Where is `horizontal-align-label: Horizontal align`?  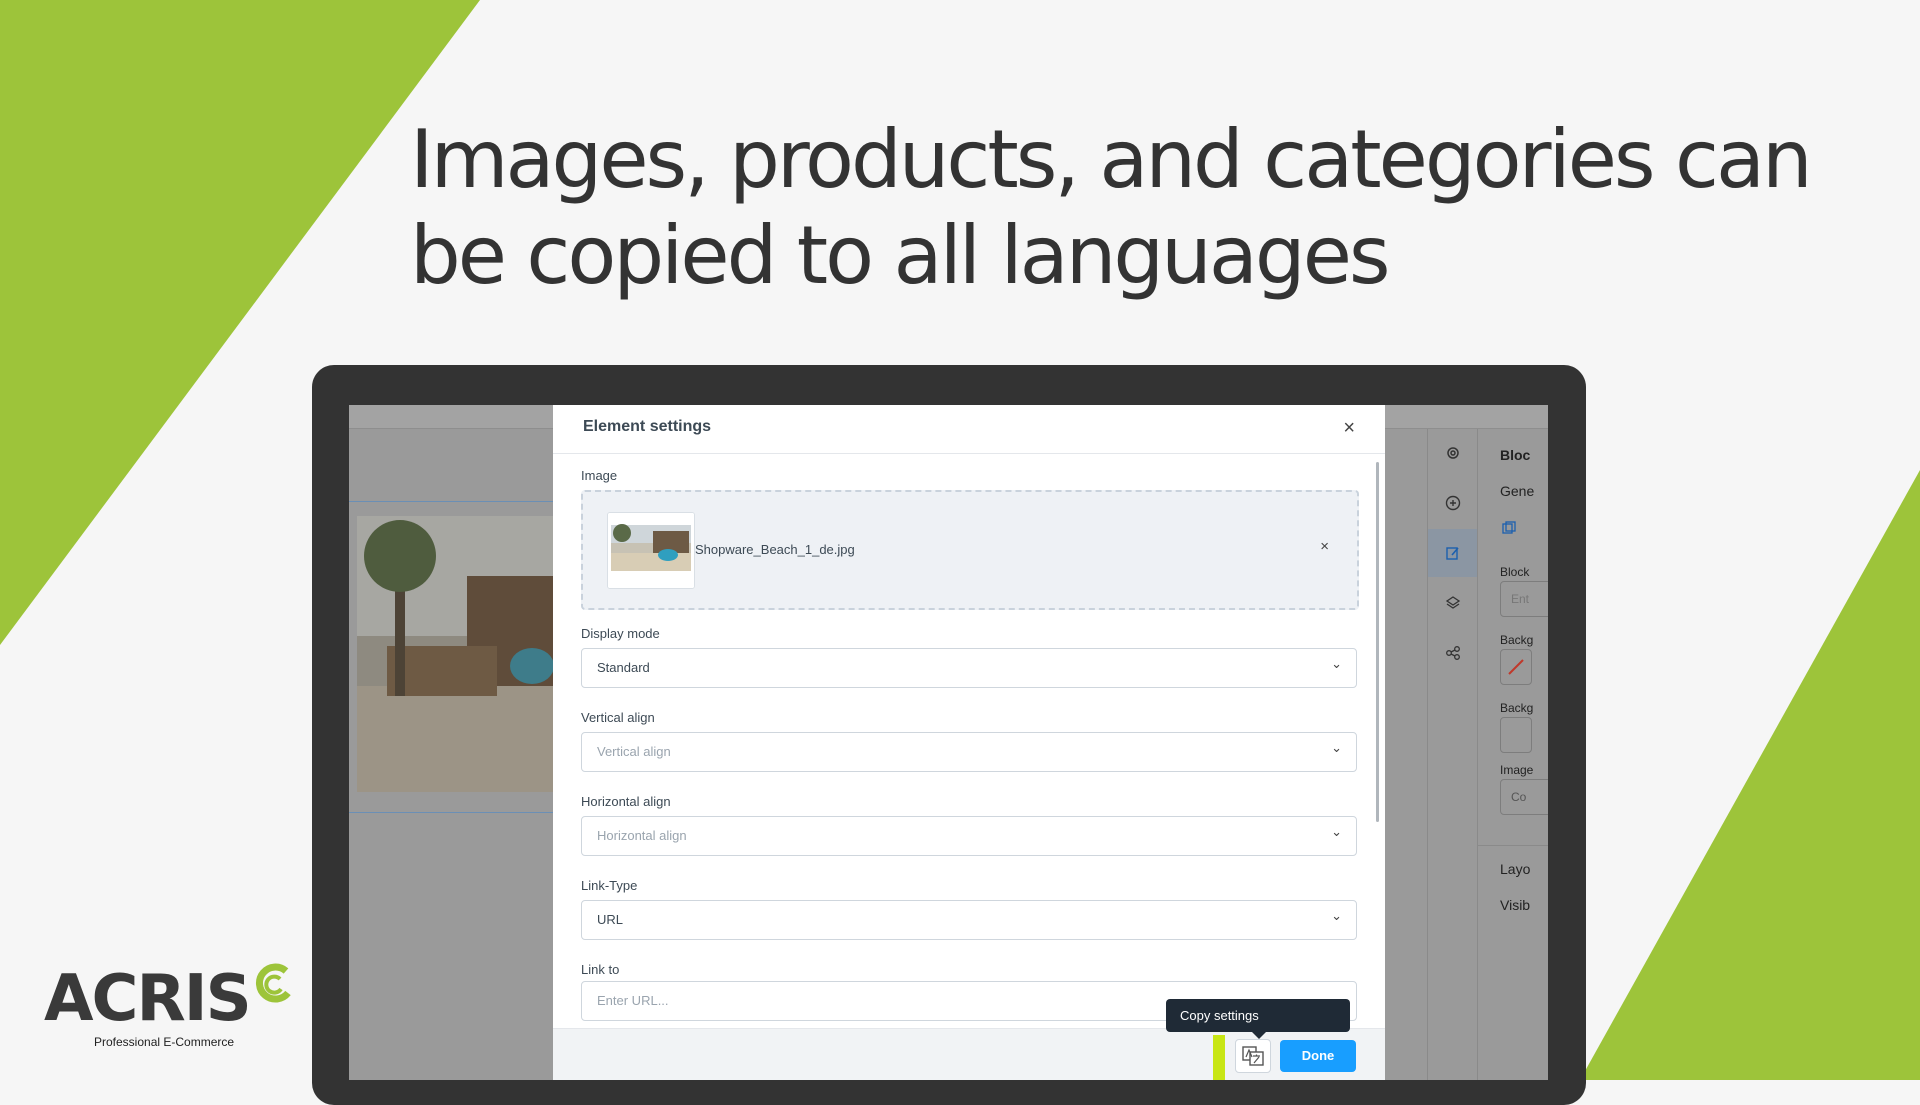 horizontal-align-label: Horizontal align is located at coordinates (626, 801).